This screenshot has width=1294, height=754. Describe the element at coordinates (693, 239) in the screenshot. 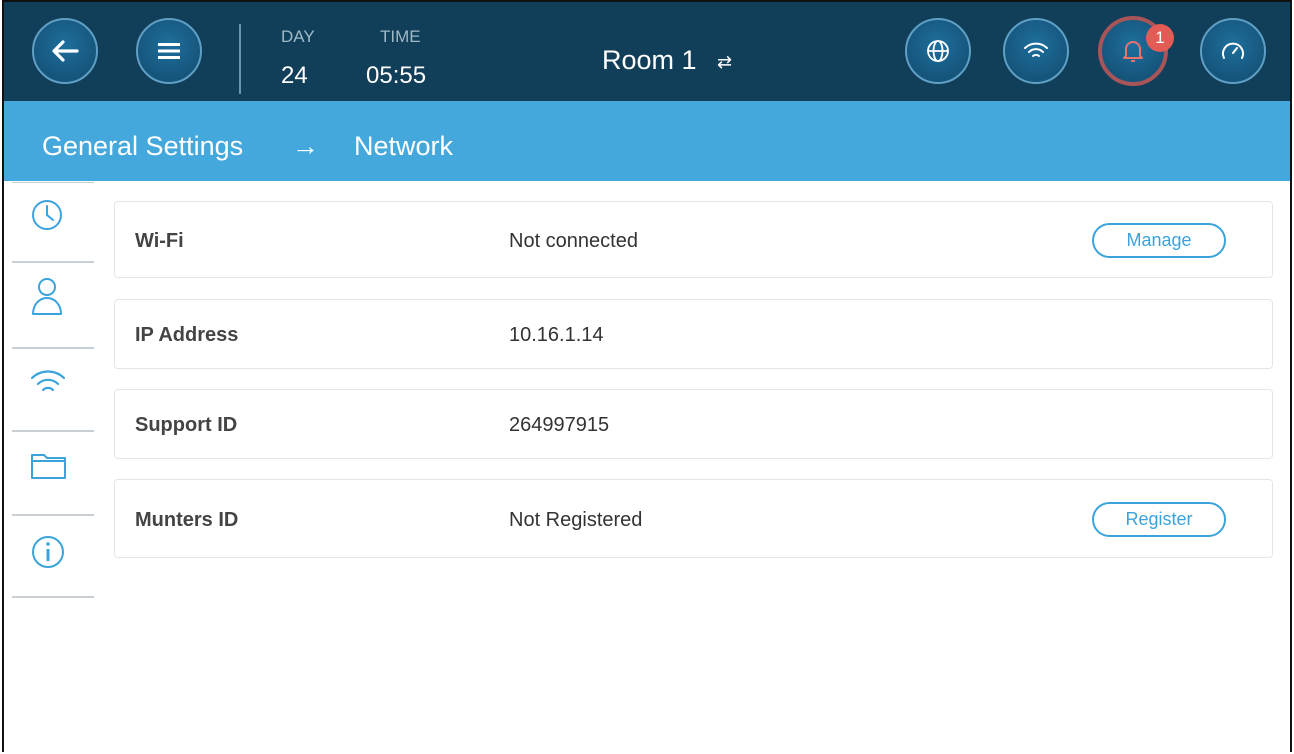

I see `wifi-row: Wi-Fi Not connected Manage` at that location.